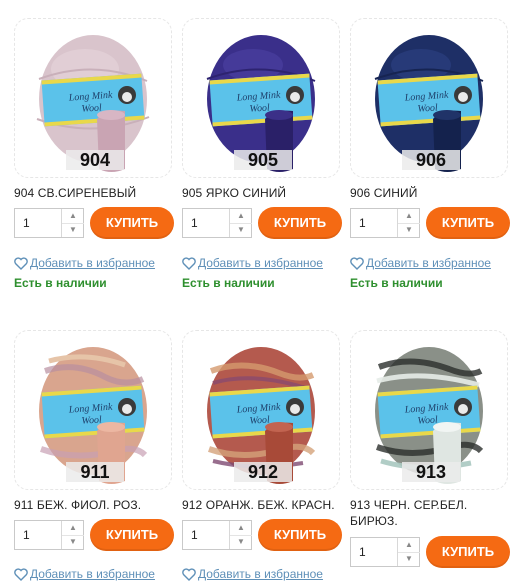  I want to click on product-title: 911 БЕЖ. ФИОЛ. РОЗ., so click(98, 505).